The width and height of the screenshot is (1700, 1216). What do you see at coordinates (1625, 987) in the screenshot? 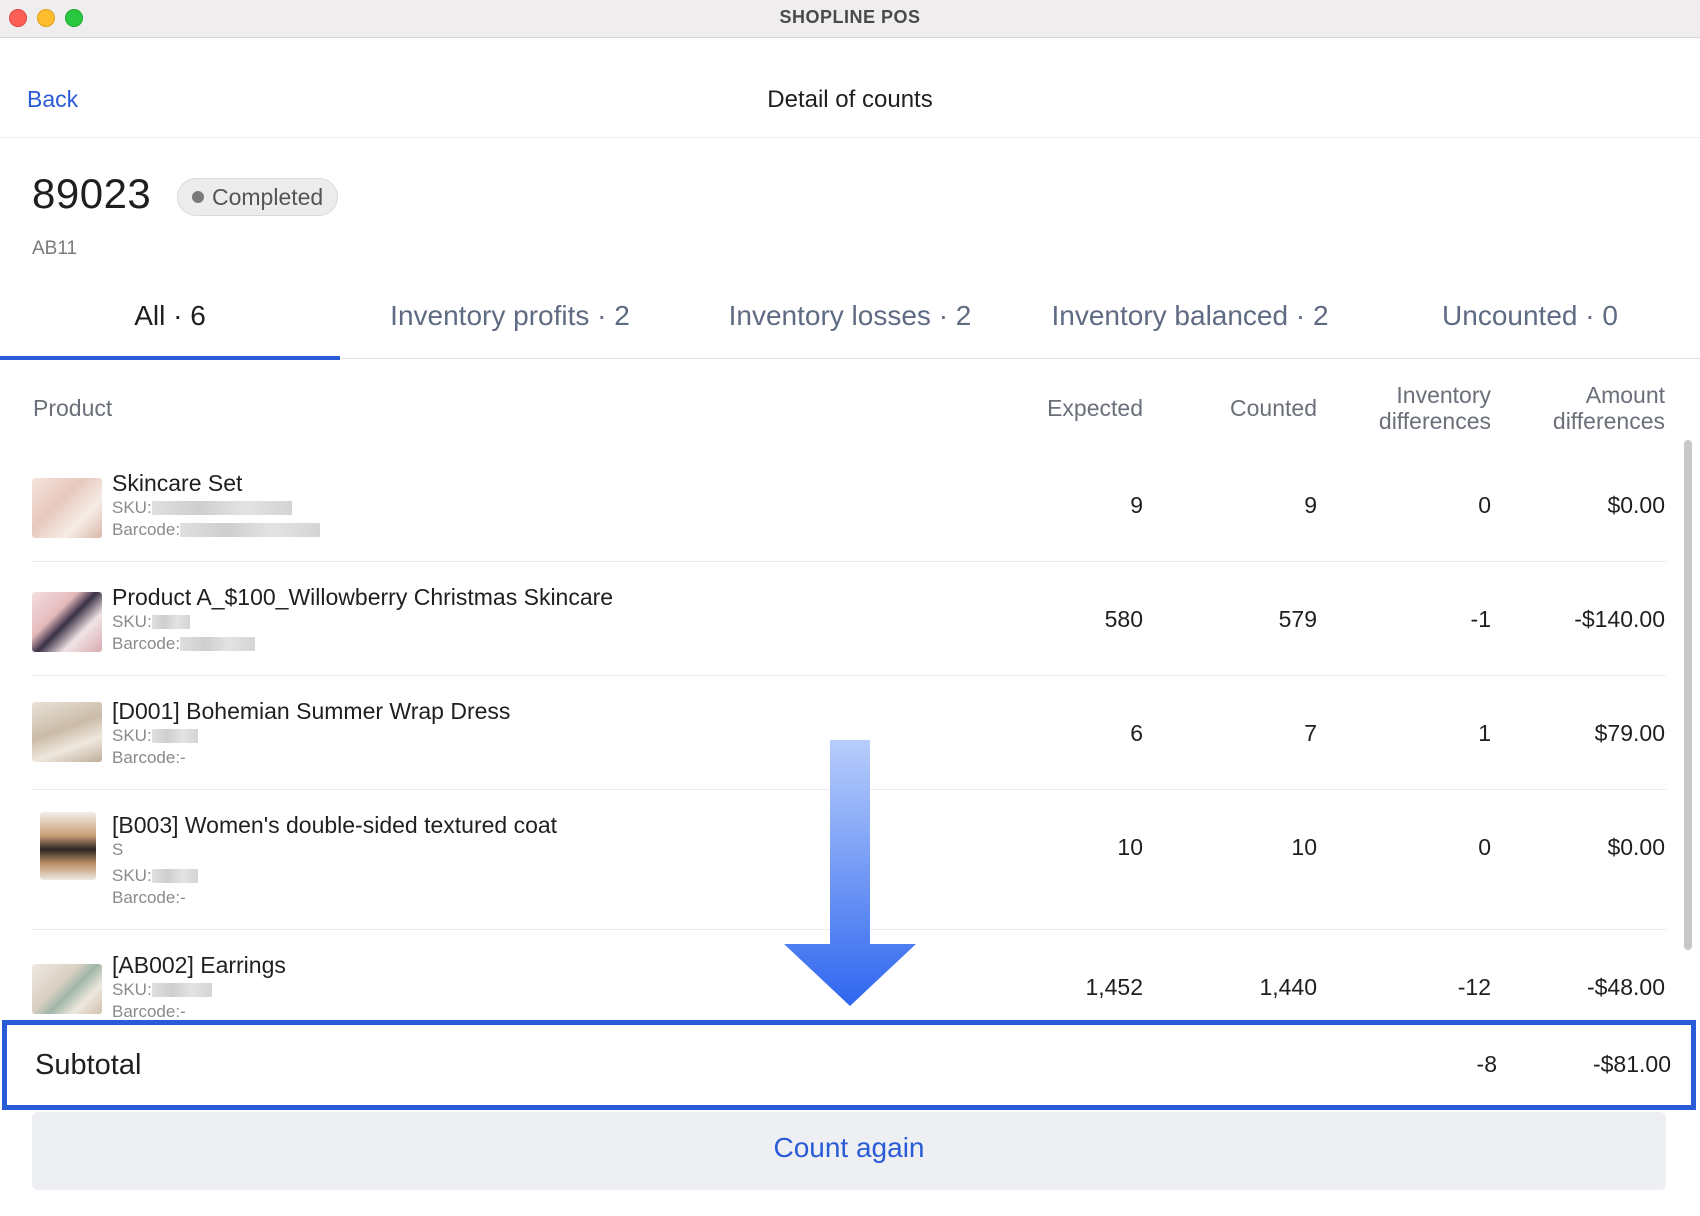
I see `amount-difference-value: -$48.00` at bounding box center [1625, 987].